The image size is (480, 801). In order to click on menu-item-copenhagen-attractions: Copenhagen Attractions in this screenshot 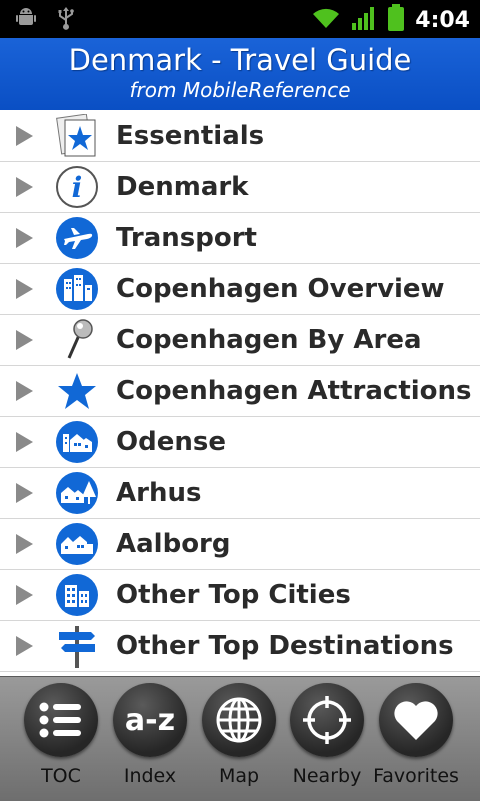, I will do `click(240, 391)`.